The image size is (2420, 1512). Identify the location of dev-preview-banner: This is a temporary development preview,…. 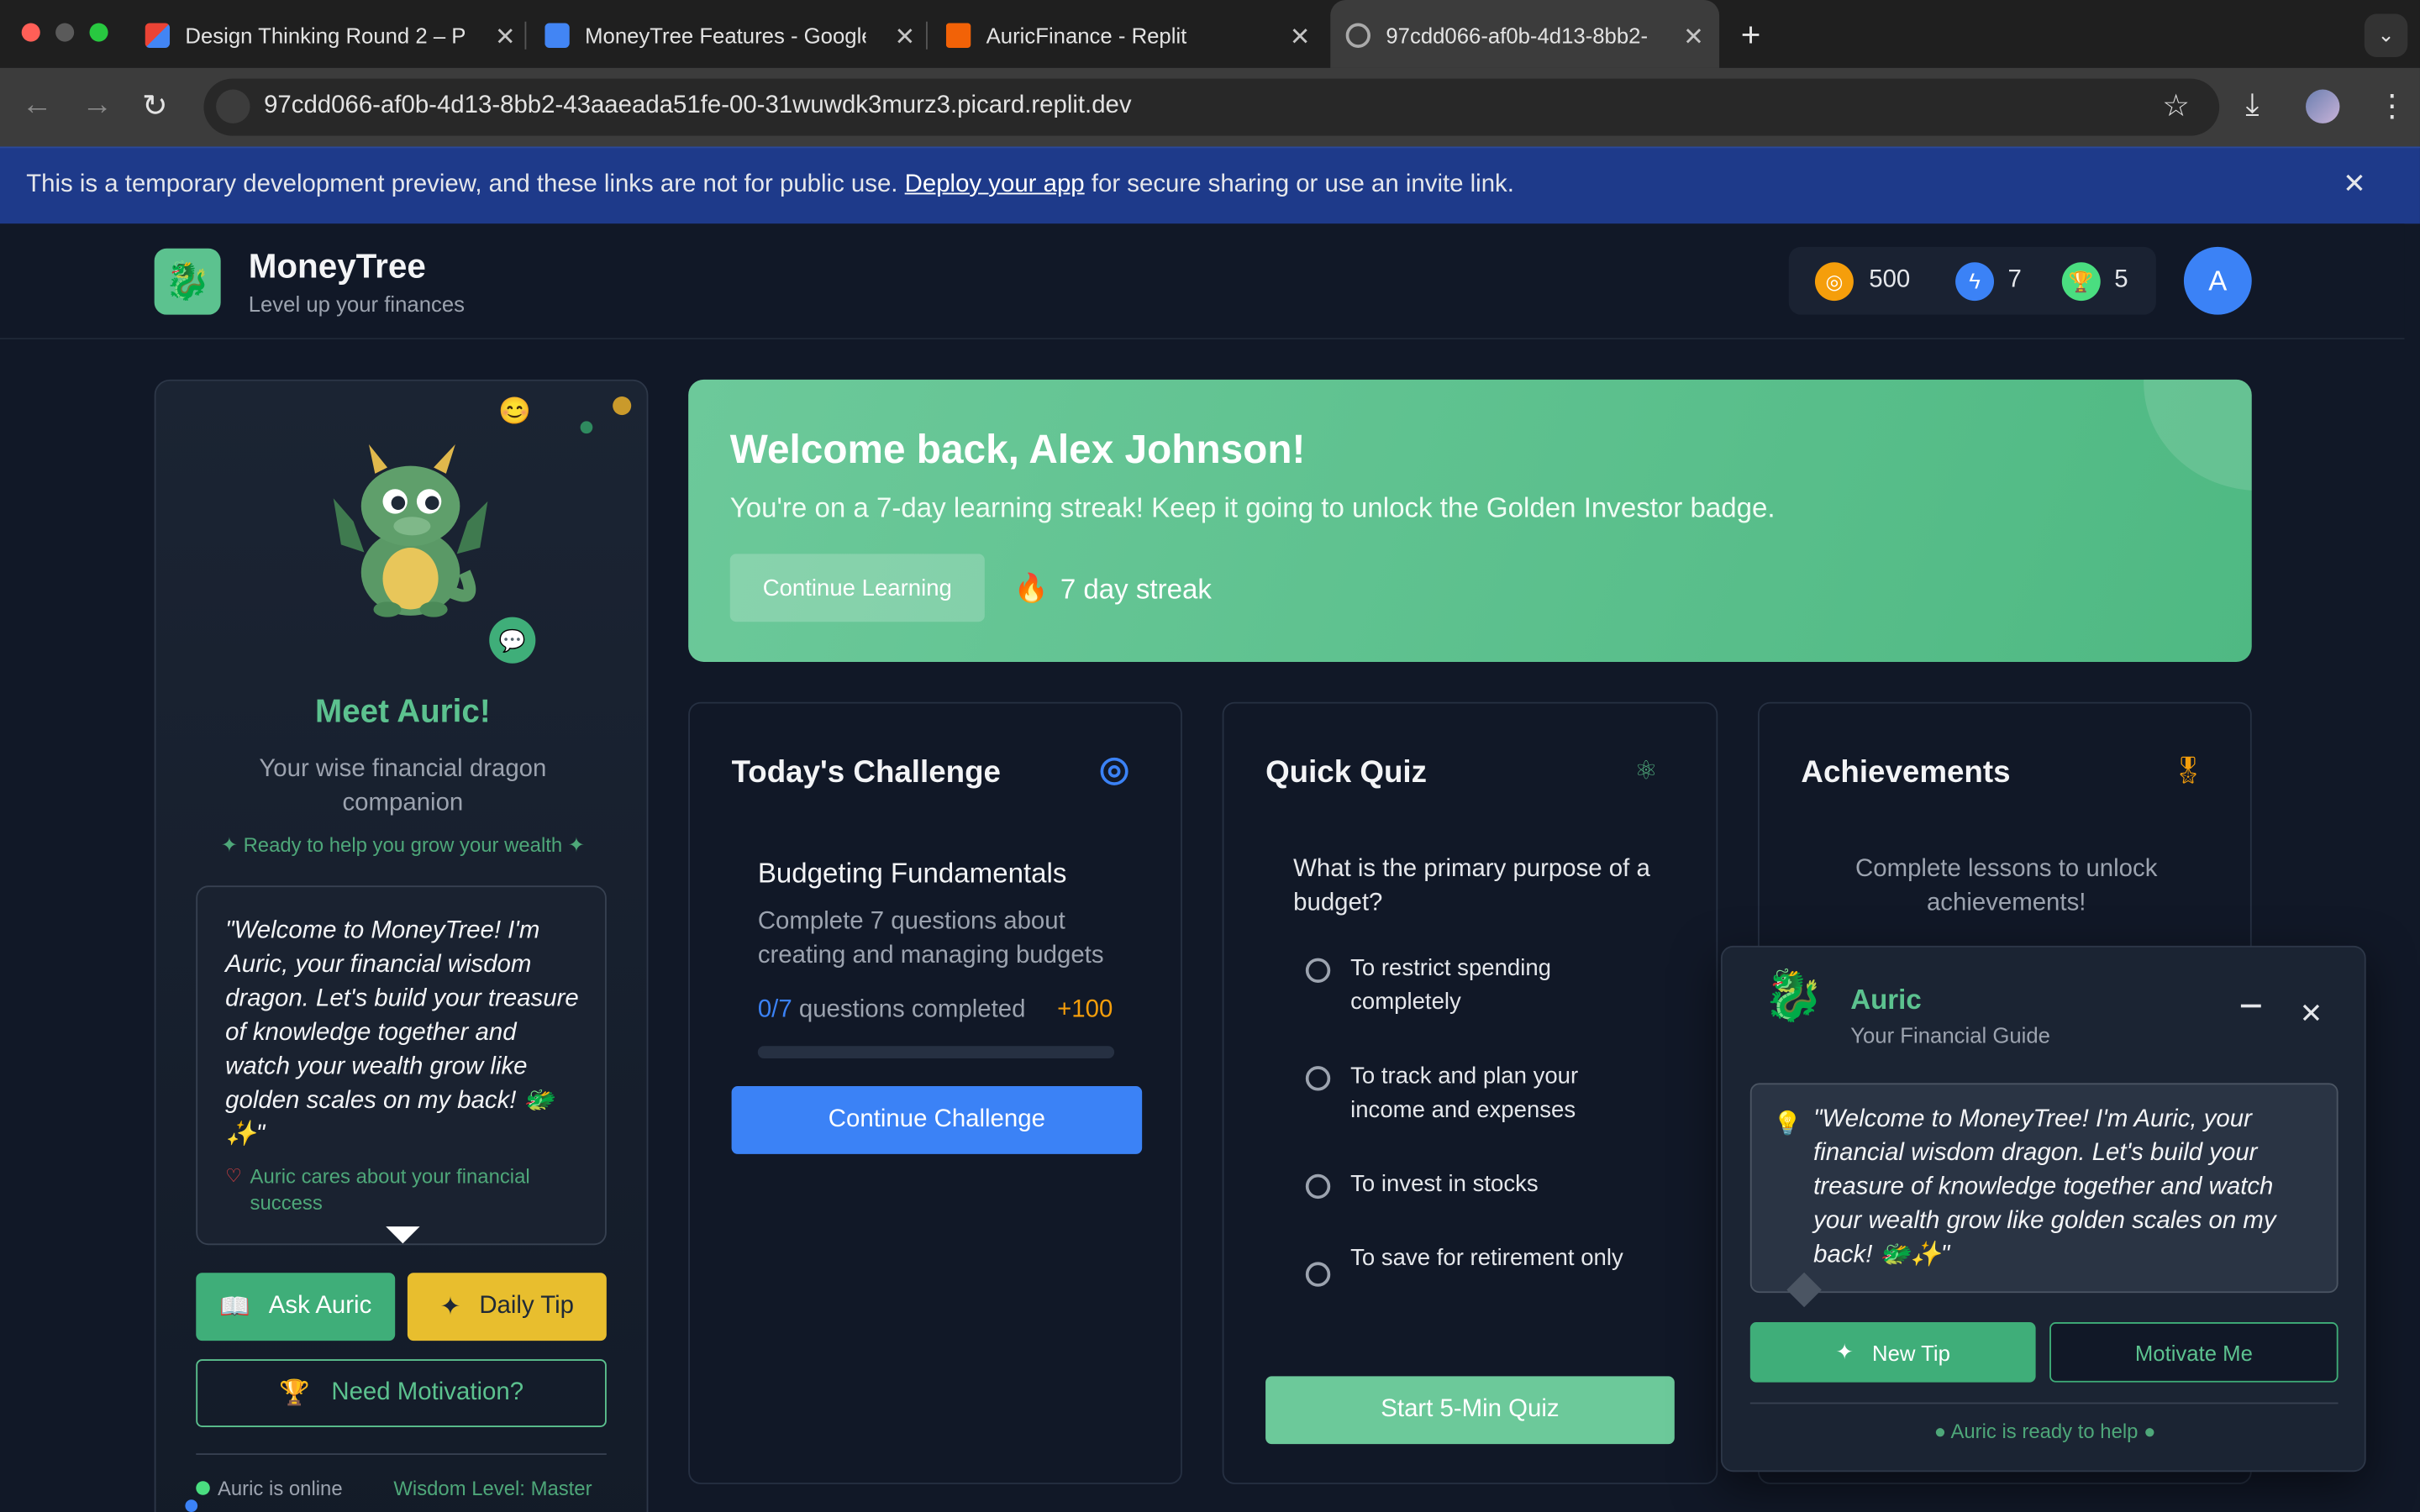
(1210, 185).